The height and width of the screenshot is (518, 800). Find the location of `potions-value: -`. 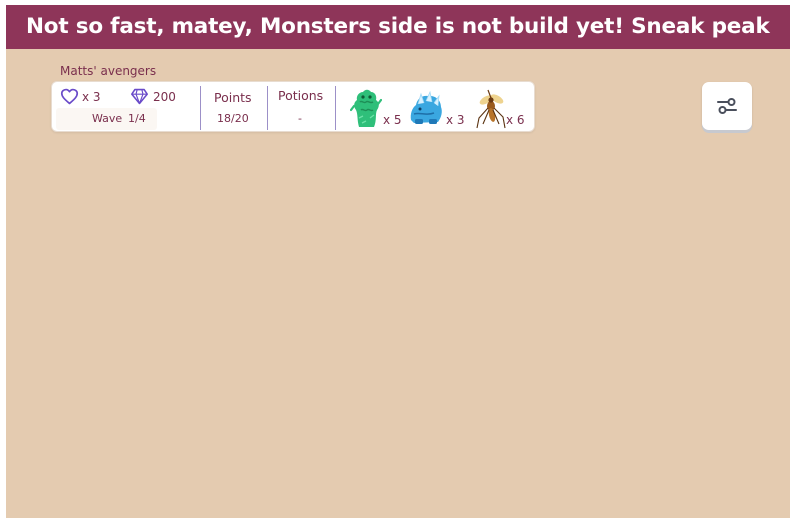

potions-value: - is located at coordinates (300, 118).